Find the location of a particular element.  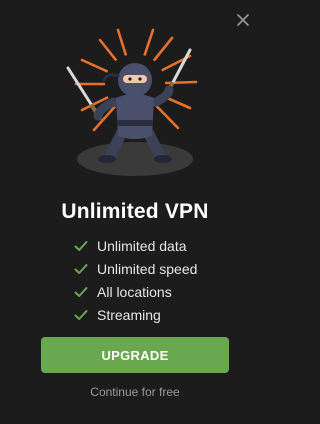

feature-label: All locations is located at coordinates (134, 291).